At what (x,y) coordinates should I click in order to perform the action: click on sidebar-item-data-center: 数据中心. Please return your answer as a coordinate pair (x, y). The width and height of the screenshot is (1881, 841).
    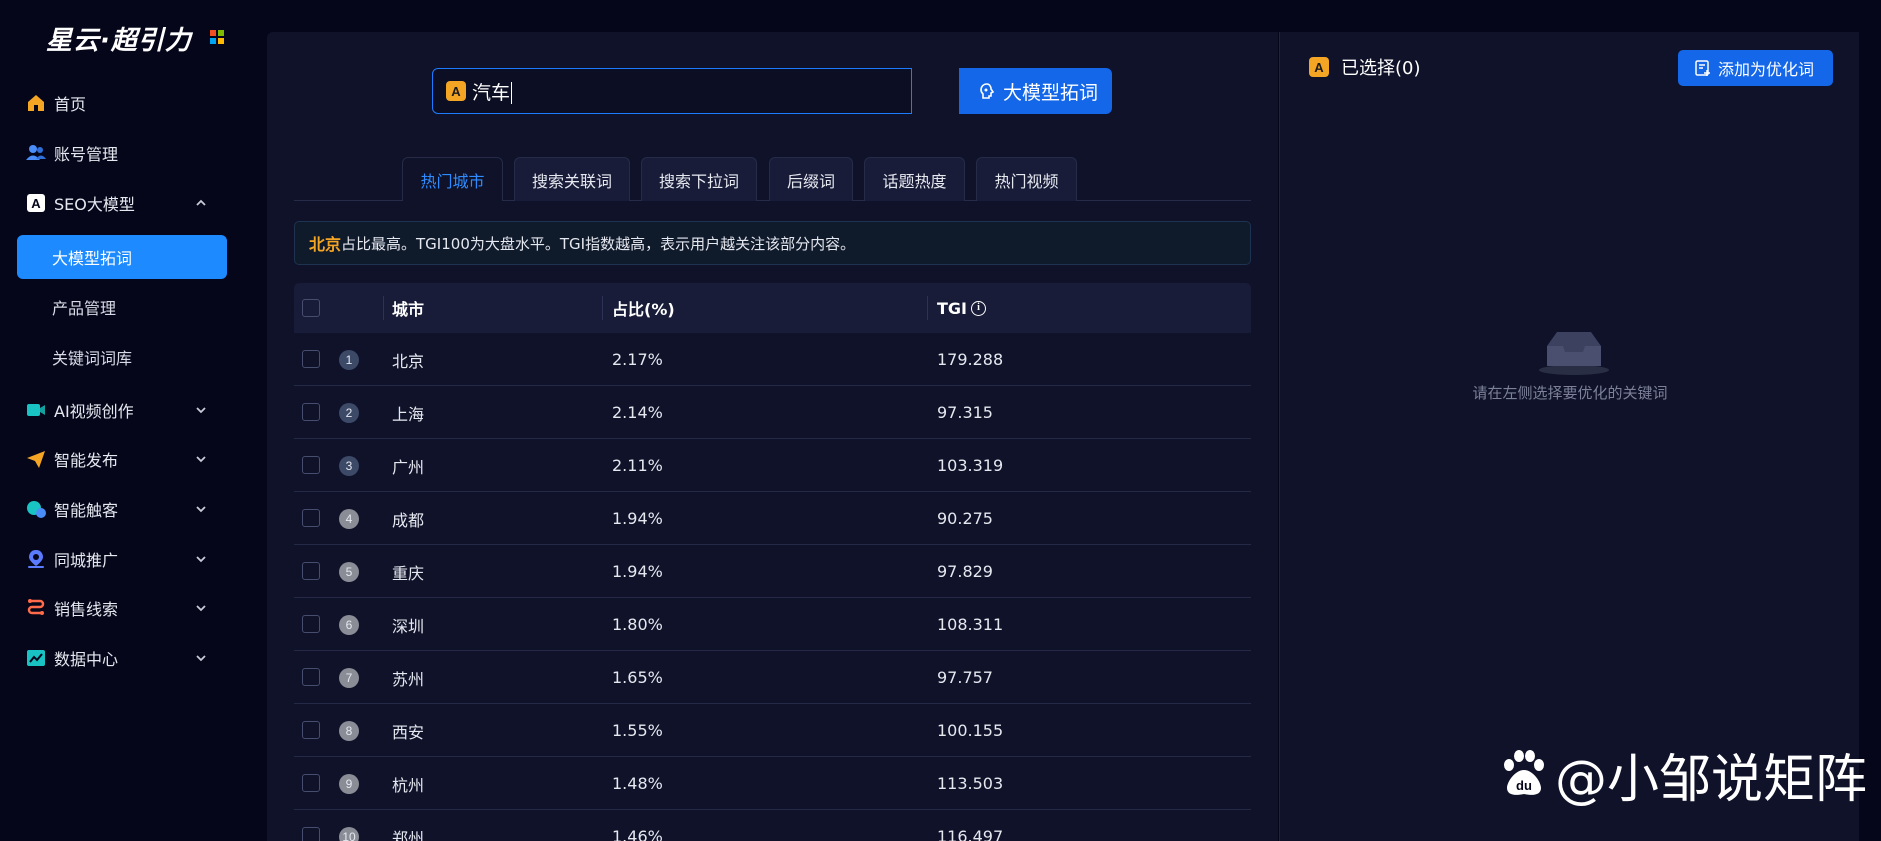
    Looking at the image, I should click on (115, 658).